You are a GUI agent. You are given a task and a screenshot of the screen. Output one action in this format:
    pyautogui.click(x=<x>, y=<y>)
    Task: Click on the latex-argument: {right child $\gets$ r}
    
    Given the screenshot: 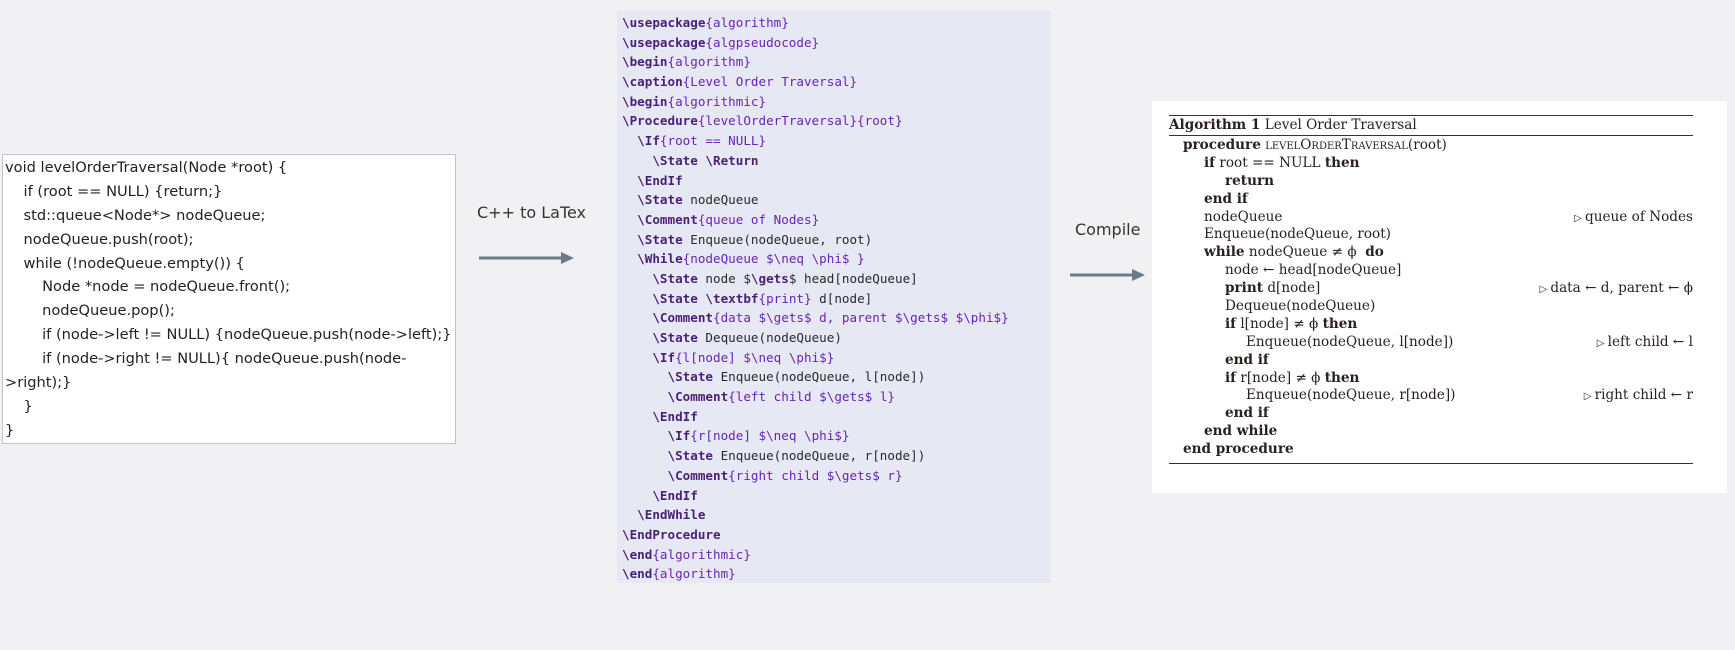 What is the action you would take?
    pyautogui.click(x=815, y=475)
    